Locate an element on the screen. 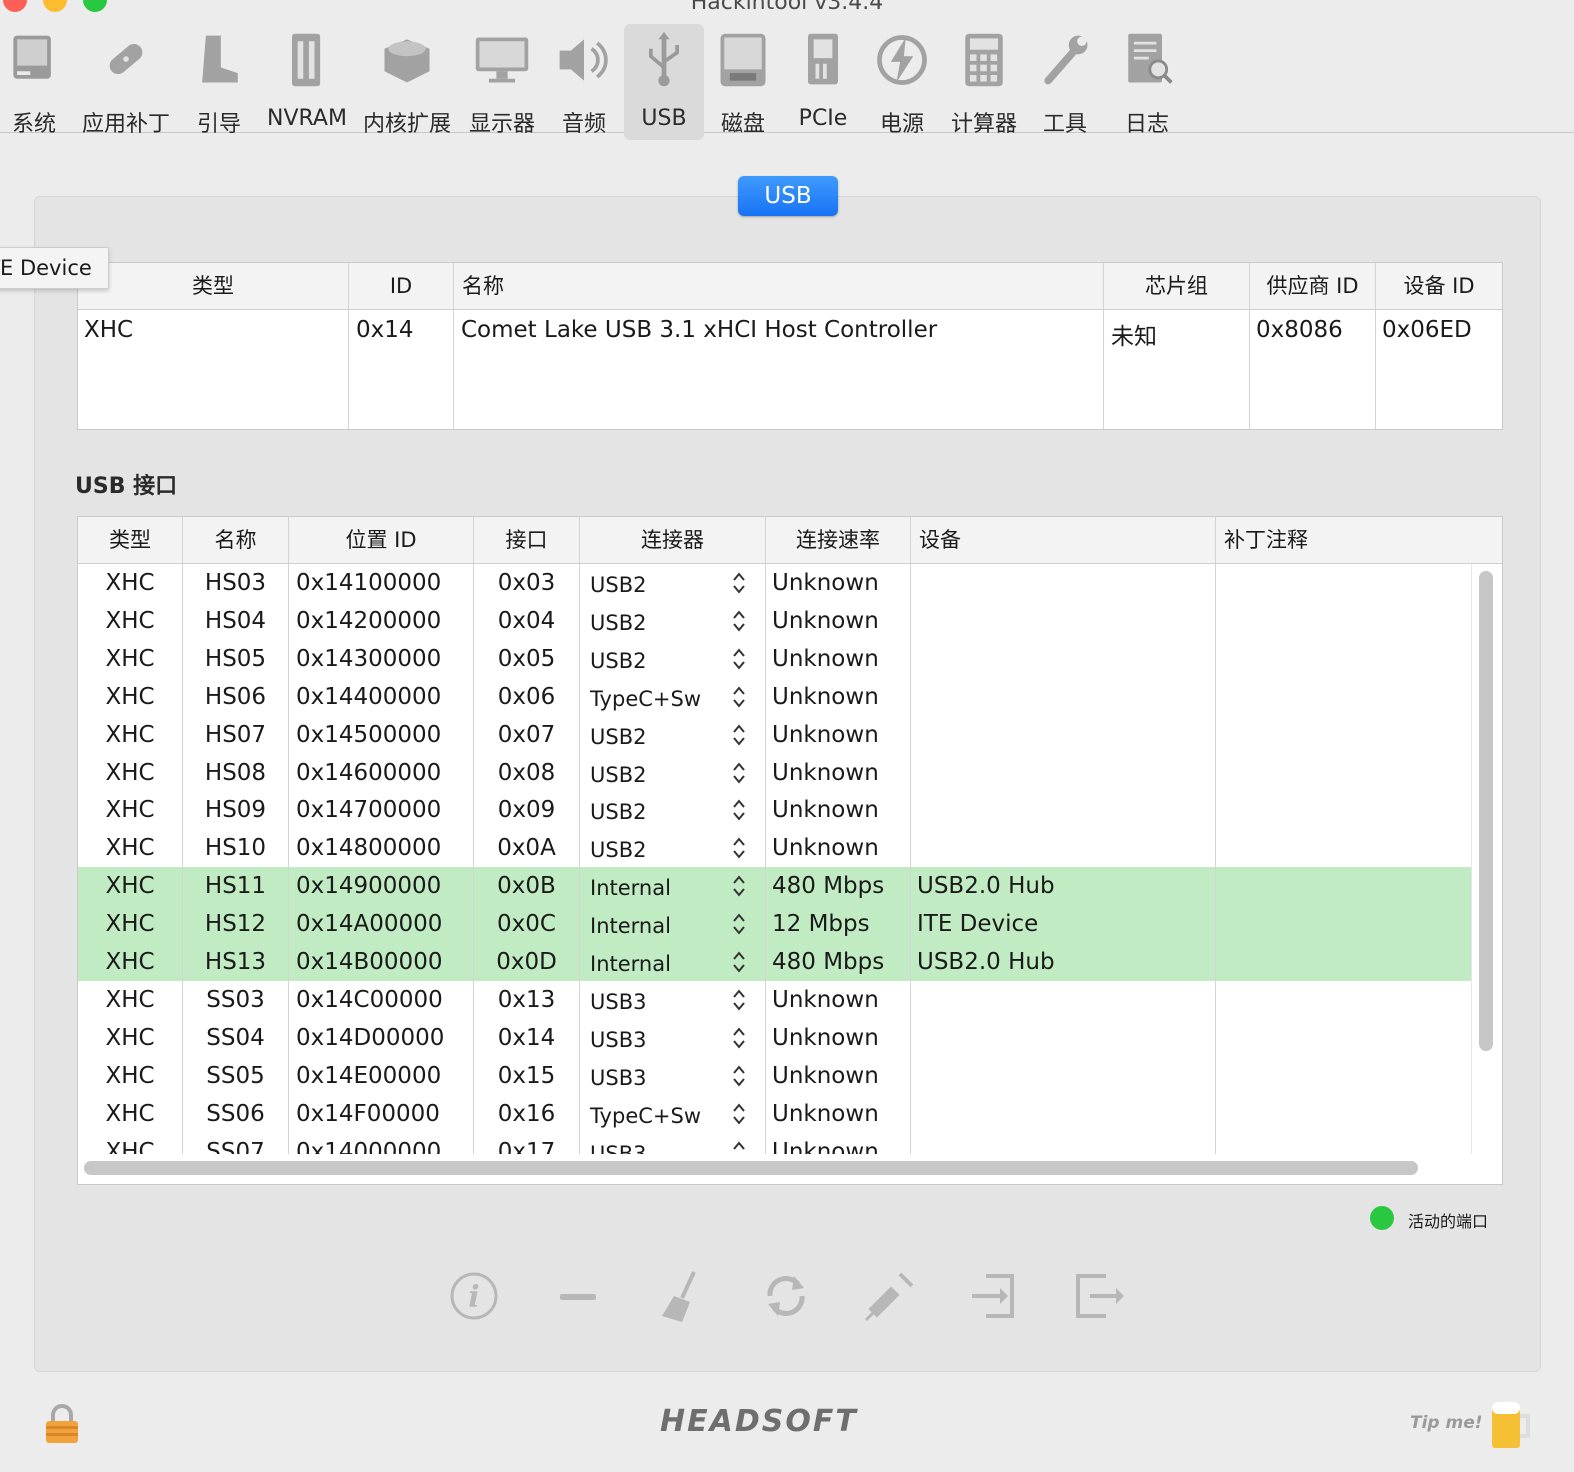 This screenshot has height=1472, width=1574. column-header-connector: 连接器 is located at coordinates (673, 540).